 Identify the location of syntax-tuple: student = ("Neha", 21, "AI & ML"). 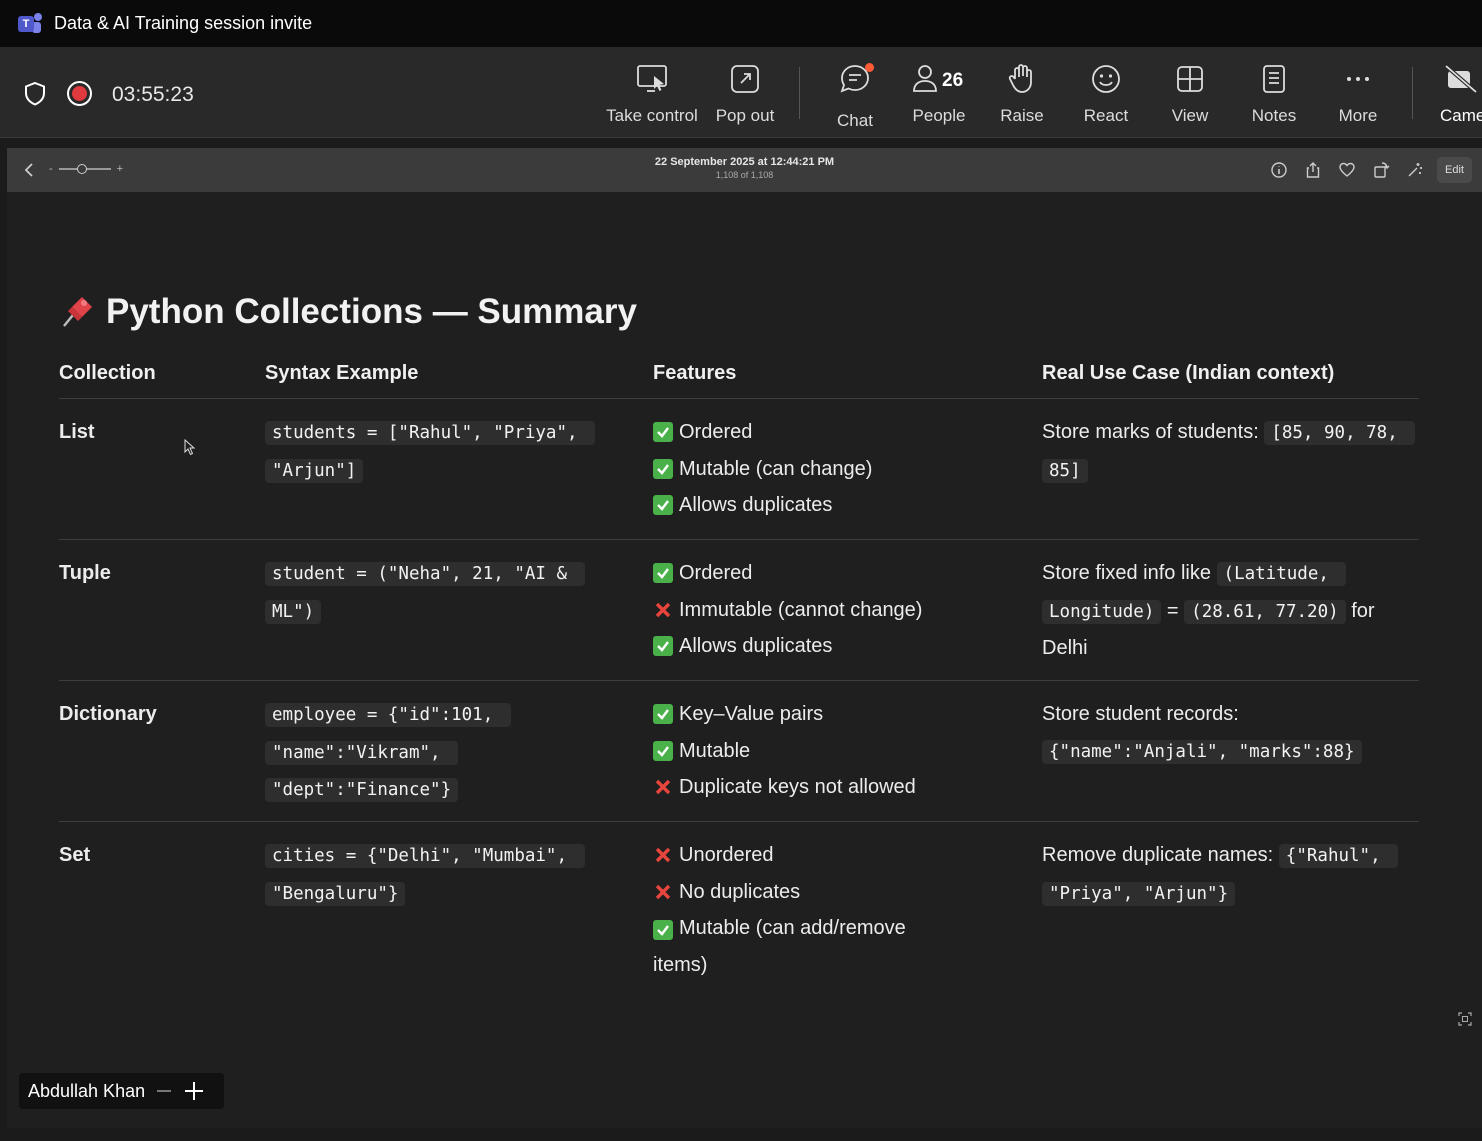
(430, 592).